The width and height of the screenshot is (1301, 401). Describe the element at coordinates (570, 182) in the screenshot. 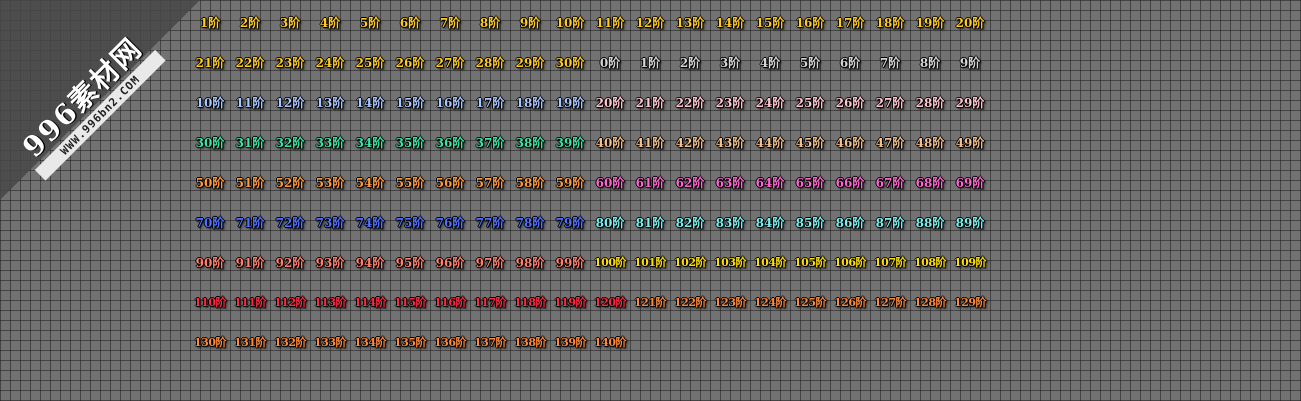

I see `level-label: 59阶` at that location.